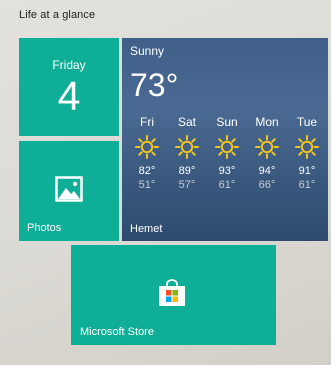 The width and height of the screenshot is (331, 365). What do you see at coordinates (117, 332) in the screenshot?
I see `store-label: Microsoft Store` at bounding box center [117, 332].